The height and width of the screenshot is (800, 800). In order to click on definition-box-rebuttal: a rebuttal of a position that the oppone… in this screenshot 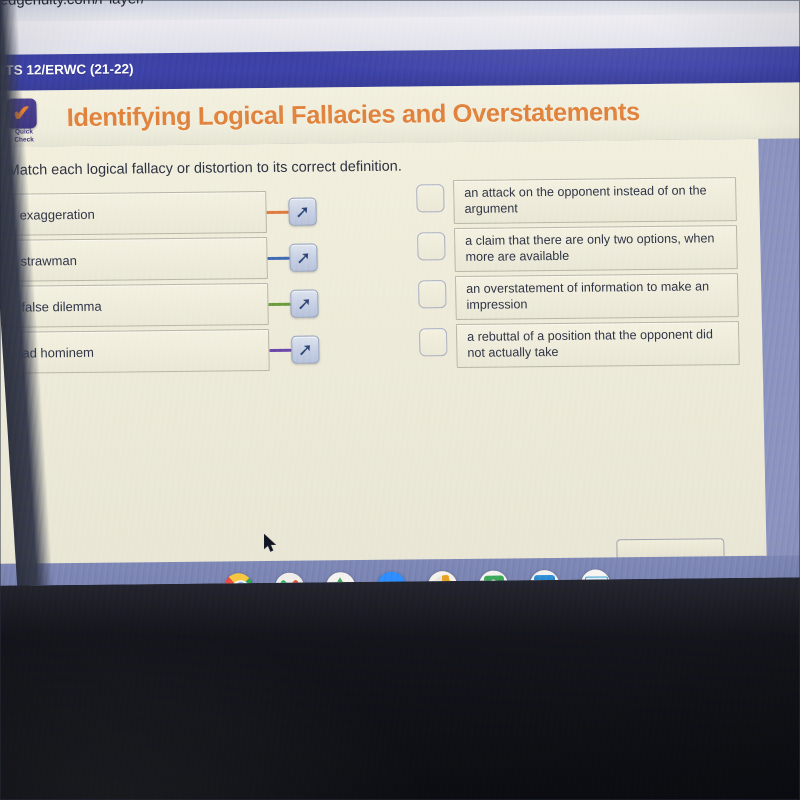, I will do `click(597, 345)`.